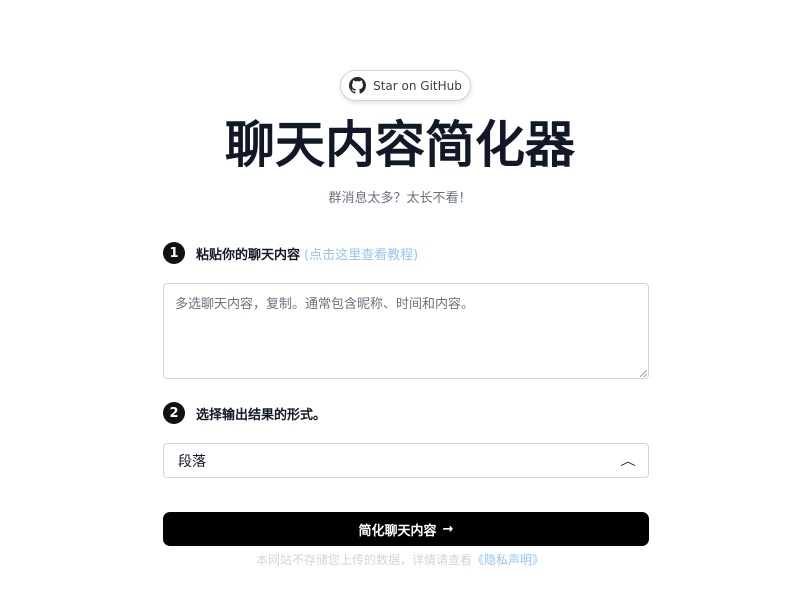  What do you see at coordinates (174, 253) in the screenshot?
I see `step-1-number-badge: 1` at bounding box center [174, 253].